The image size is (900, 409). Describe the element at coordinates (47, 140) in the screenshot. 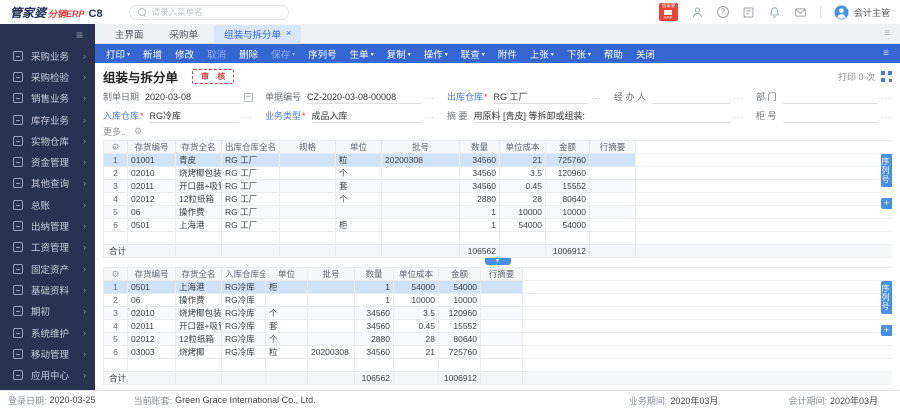

I see `sidebar-item-physical-warehouse: 实物仓库 ›` at that location.